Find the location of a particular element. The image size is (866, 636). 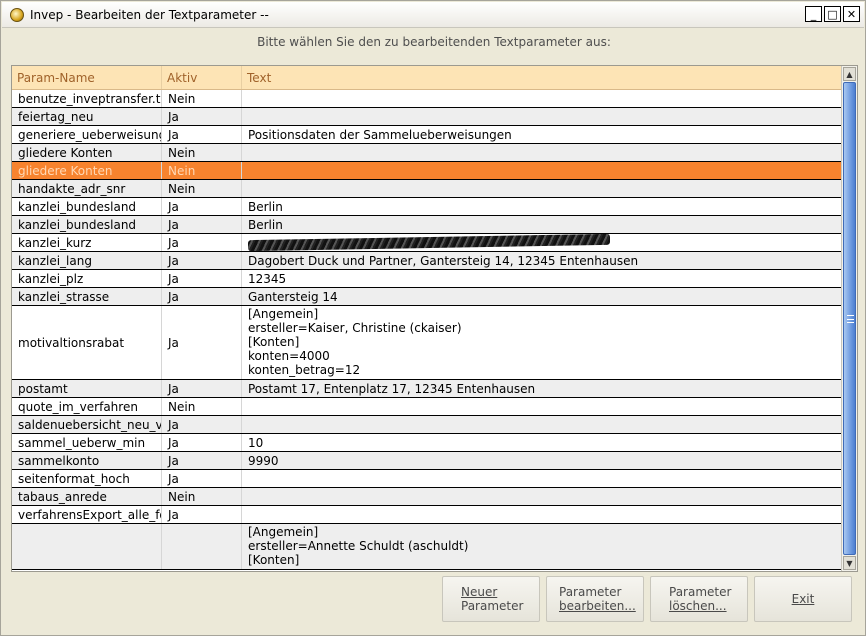

header-param-name: Param-Name is located at coordinates (87, 77).